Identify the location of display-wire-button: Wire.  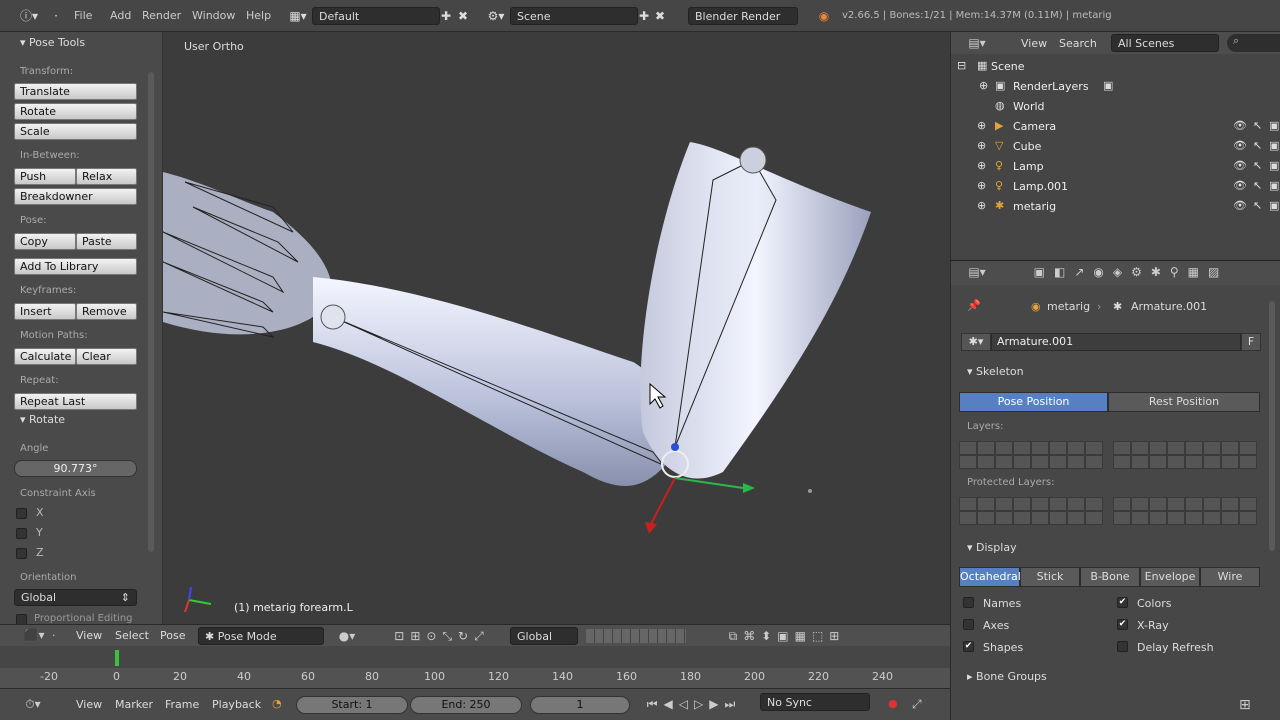
(1230, 577).